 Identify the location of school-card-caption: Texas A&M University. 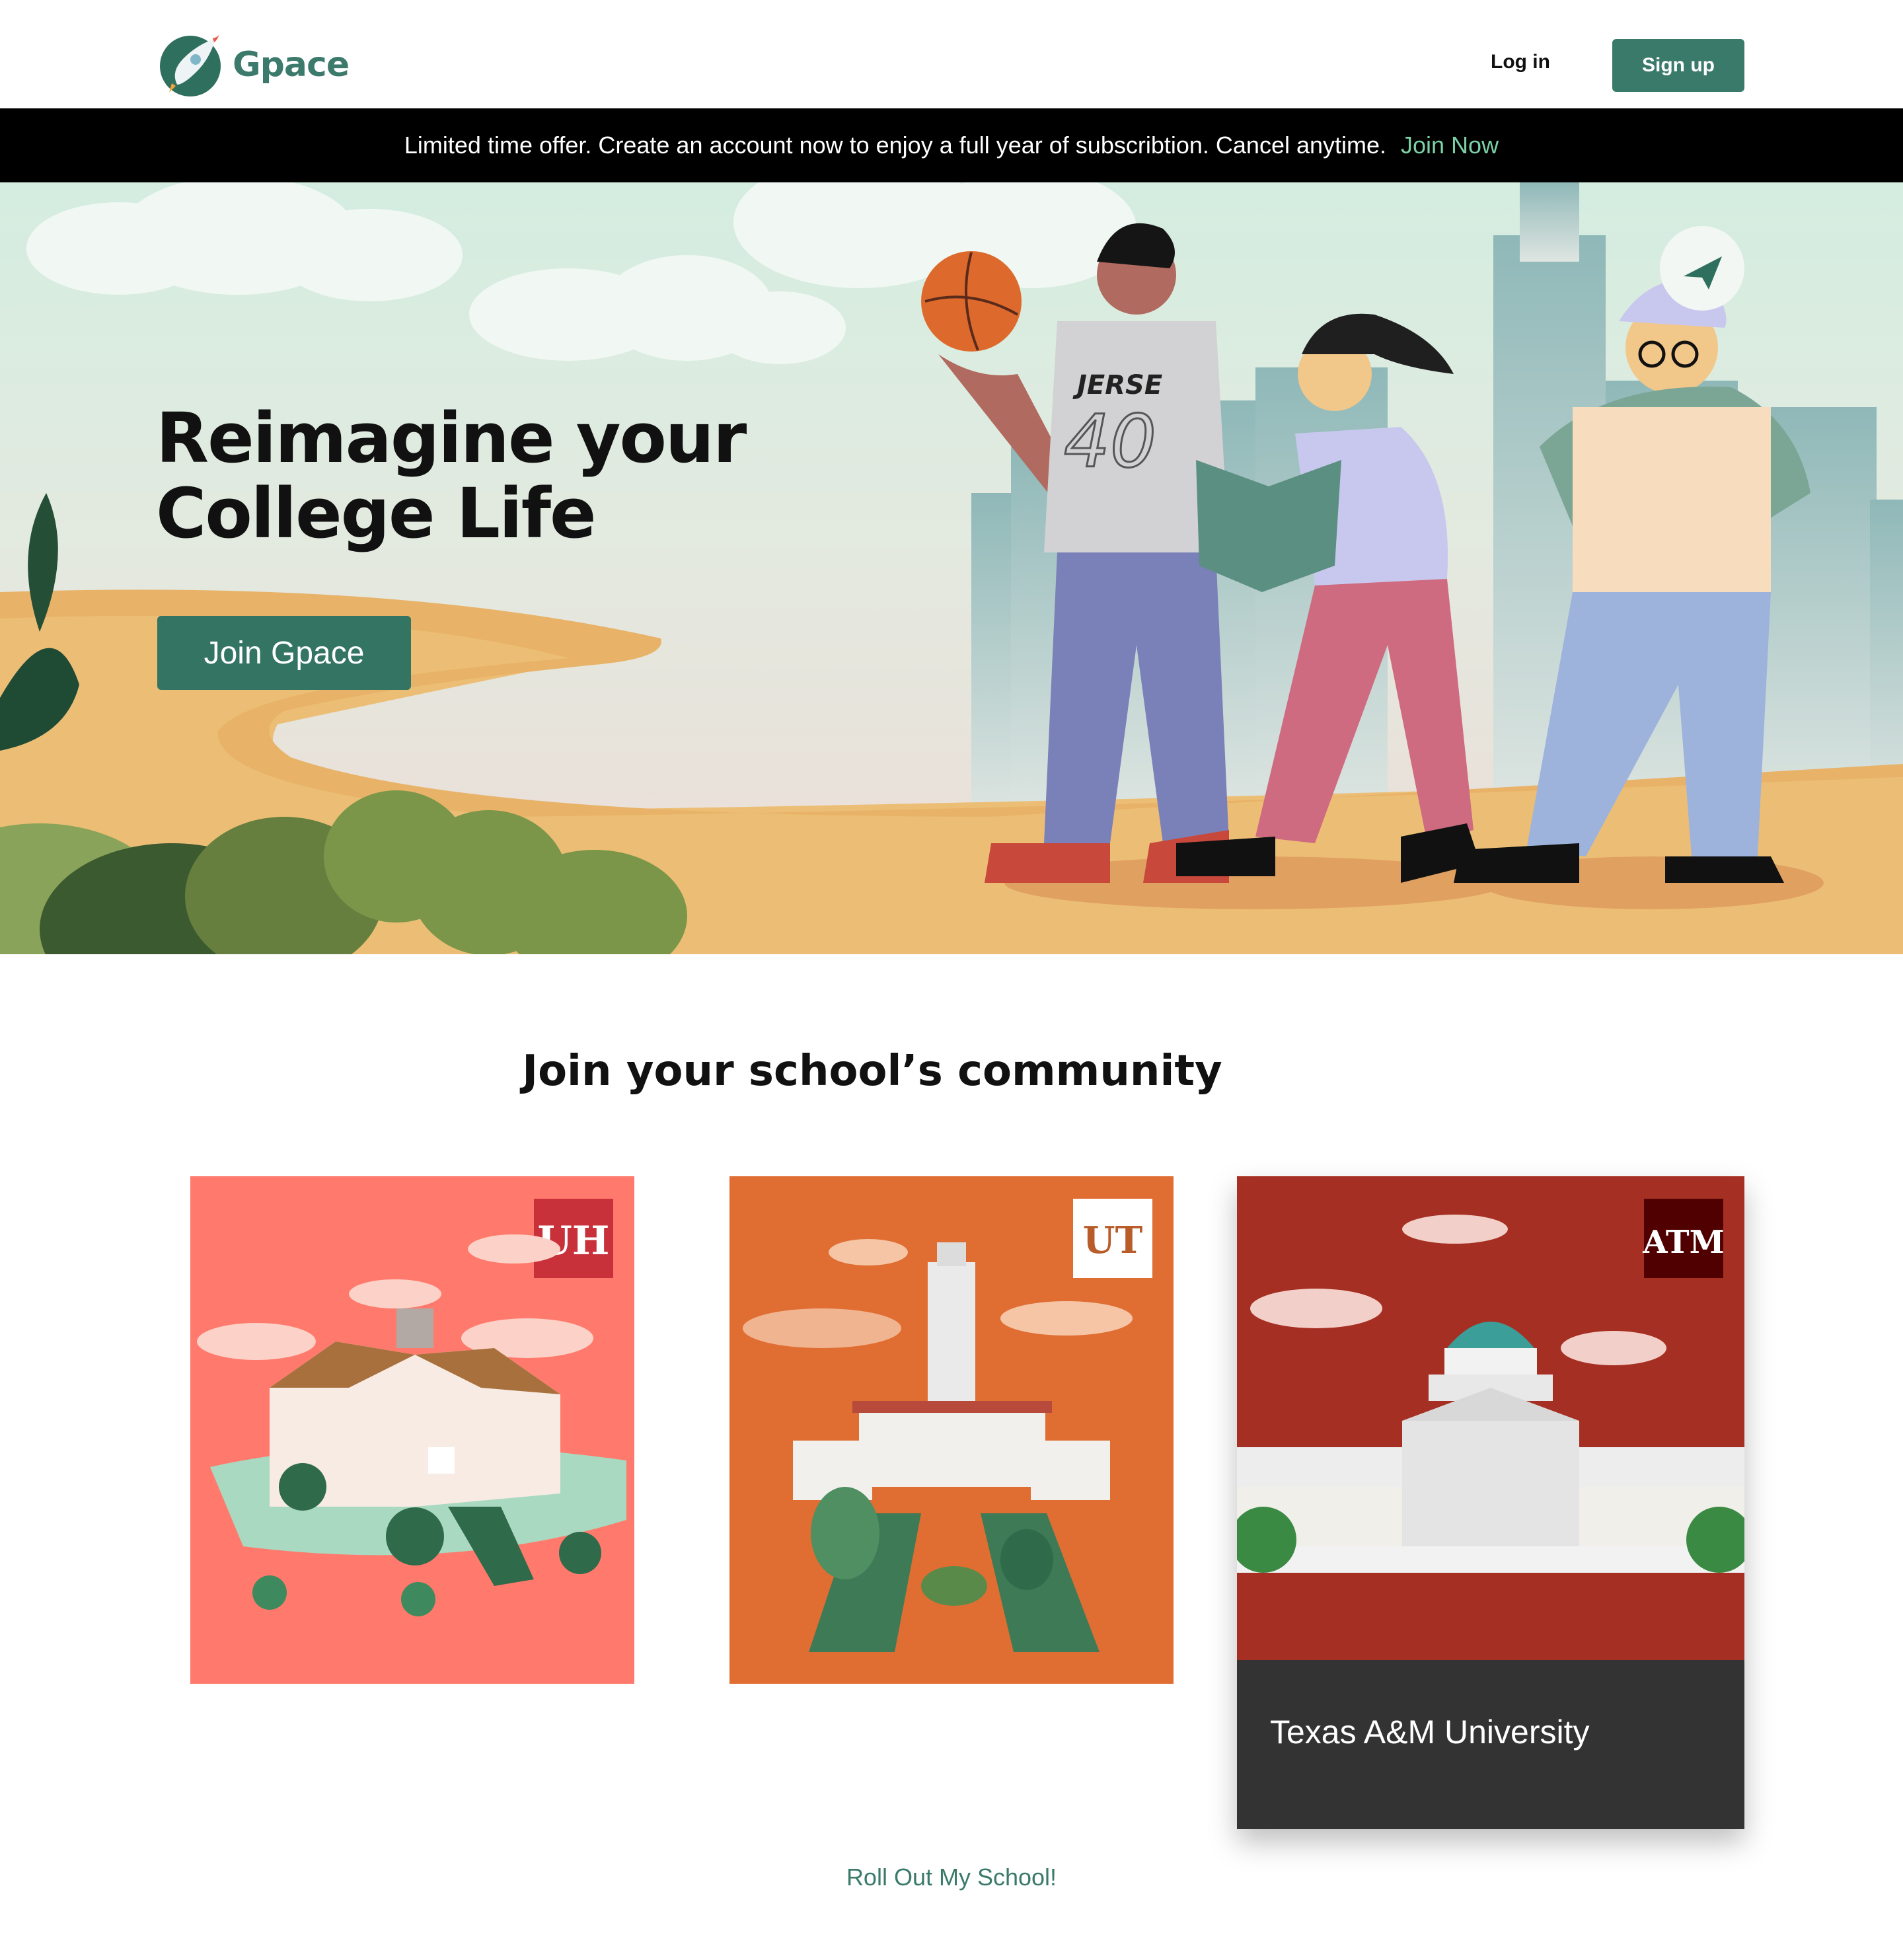
(1491, 1744).